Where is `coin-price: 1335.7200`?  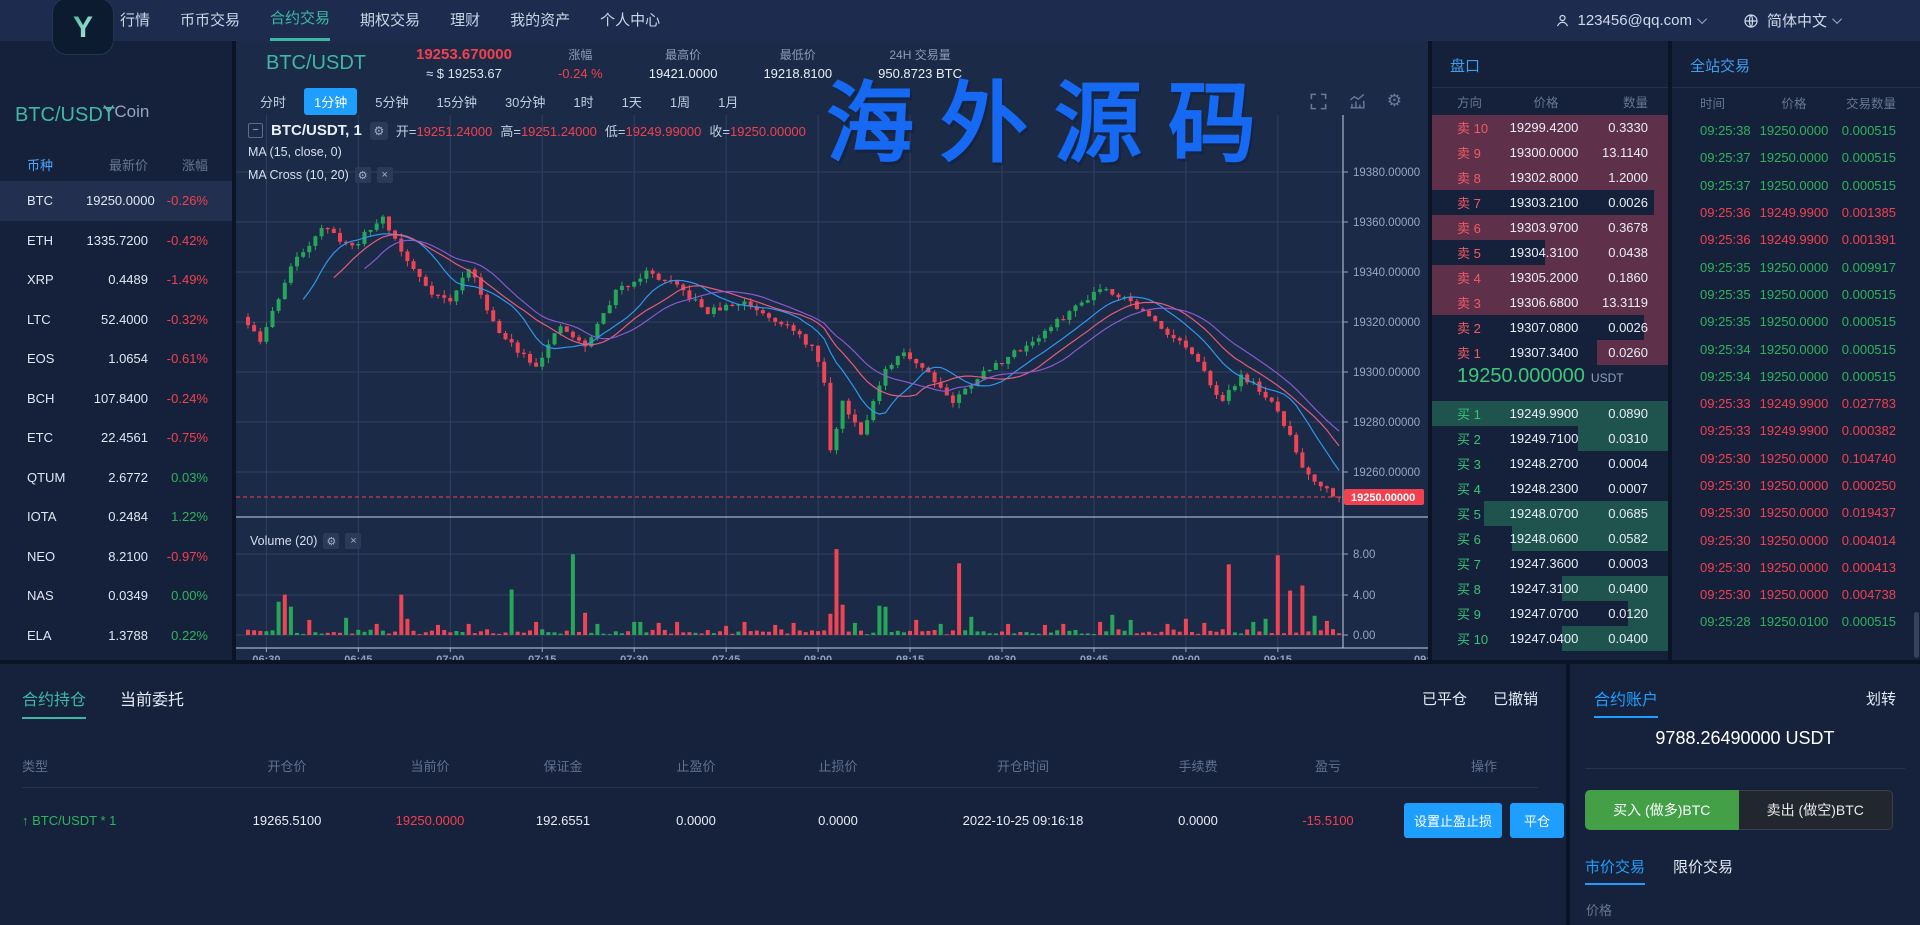 coin-price: 1335.7200 is located at coordinates (117, 240).